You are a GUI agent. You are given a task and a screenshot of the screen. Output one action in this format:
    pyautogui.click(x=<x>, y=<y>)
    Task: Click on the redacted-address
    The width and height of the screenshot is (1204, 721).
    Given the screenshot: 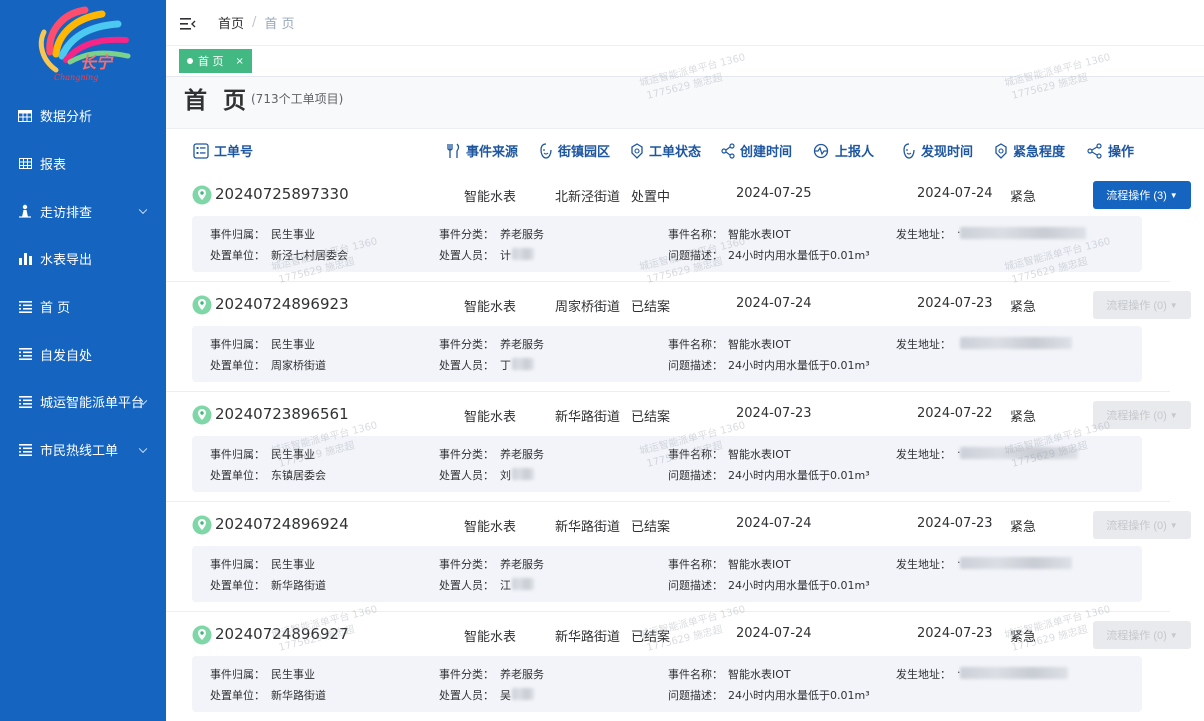 What is the action you would take?
    pyautogui.click(x=1023, y=233)
    